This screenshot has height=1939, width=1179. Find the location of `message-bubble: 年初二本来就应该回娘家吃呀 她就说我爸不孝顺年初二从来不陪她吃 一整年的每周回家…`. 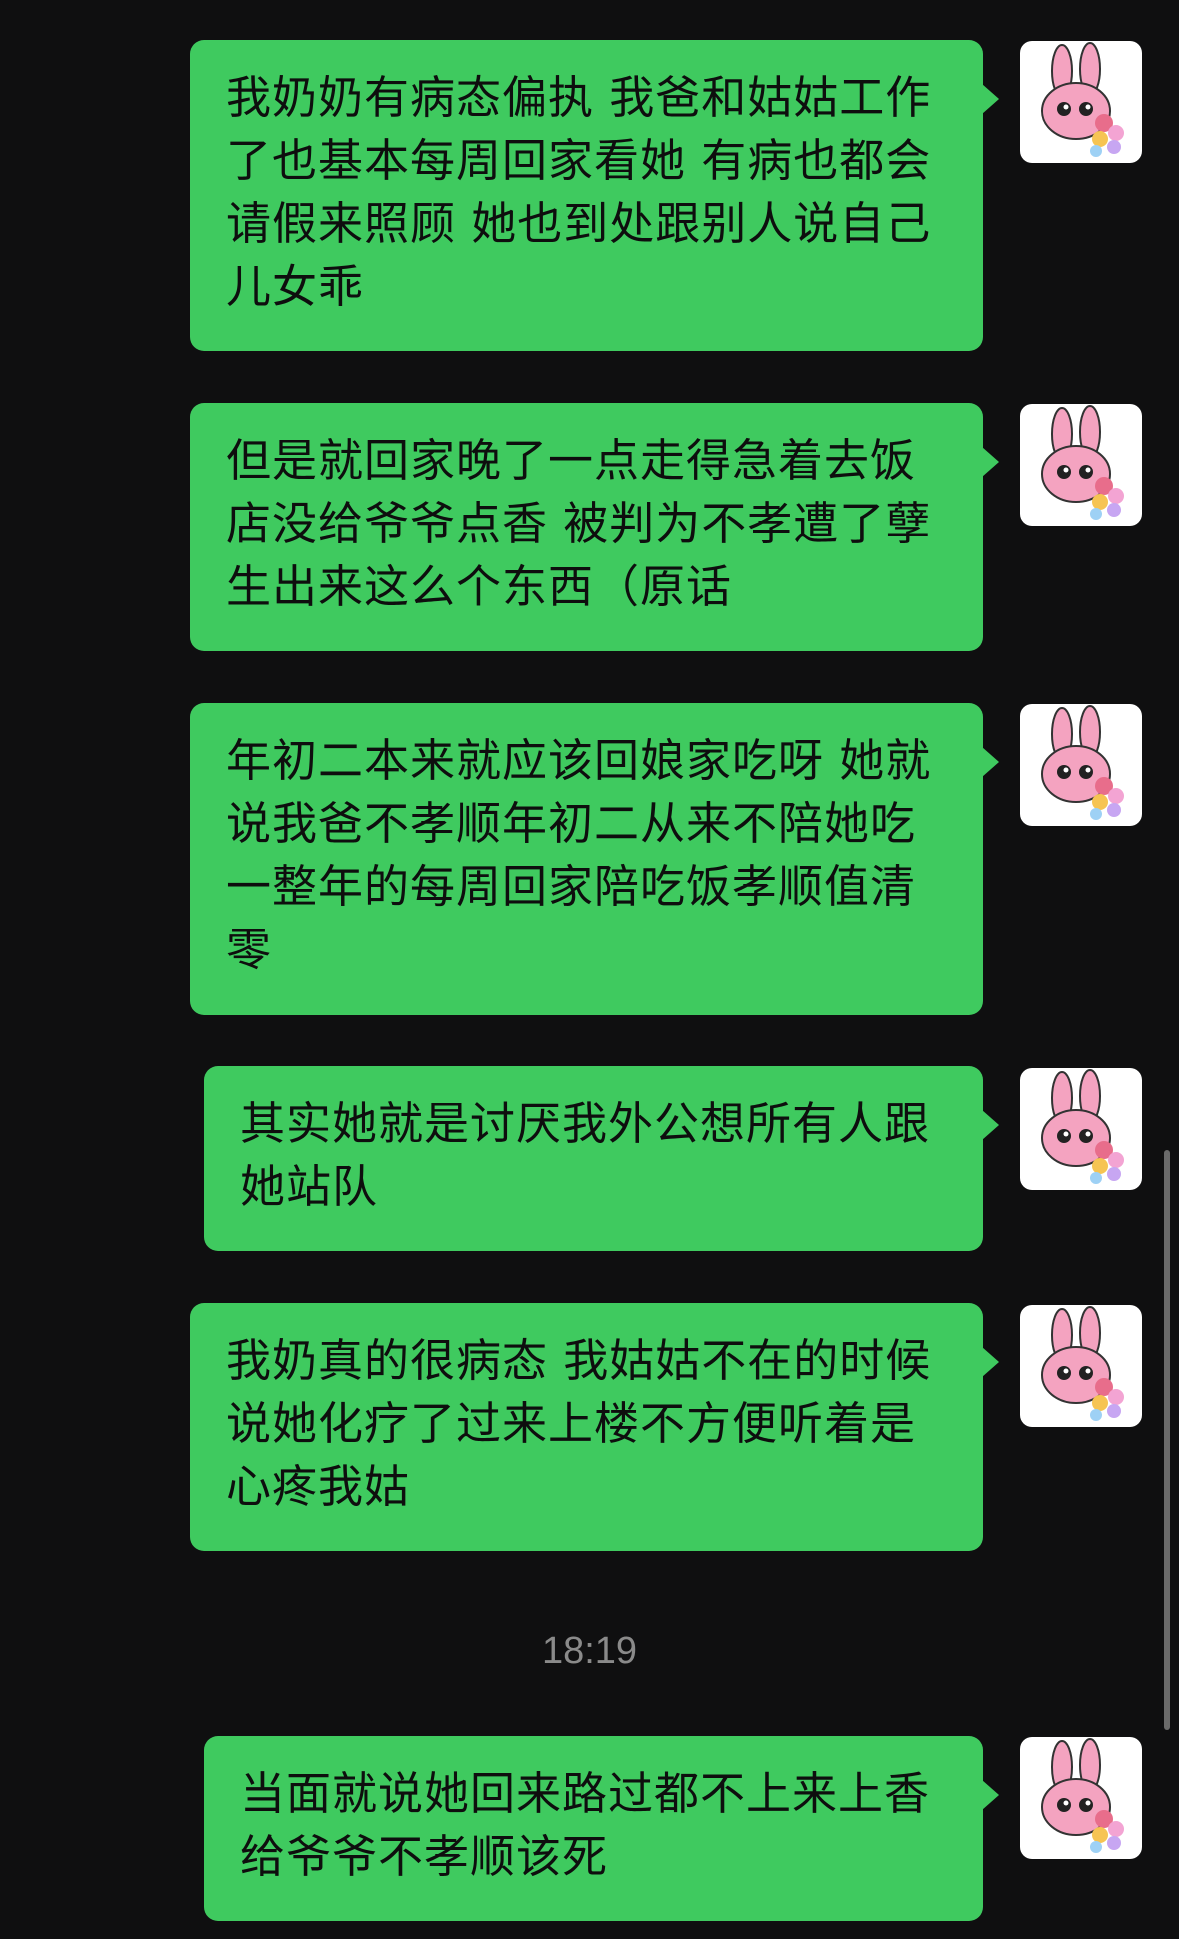

message-bubble: 年初二本来就应该回娘家吃呀 她就说我爸不孝顺年初二从来不陪她吃 一整年的每周回家… is located at coordinates (594, 859).